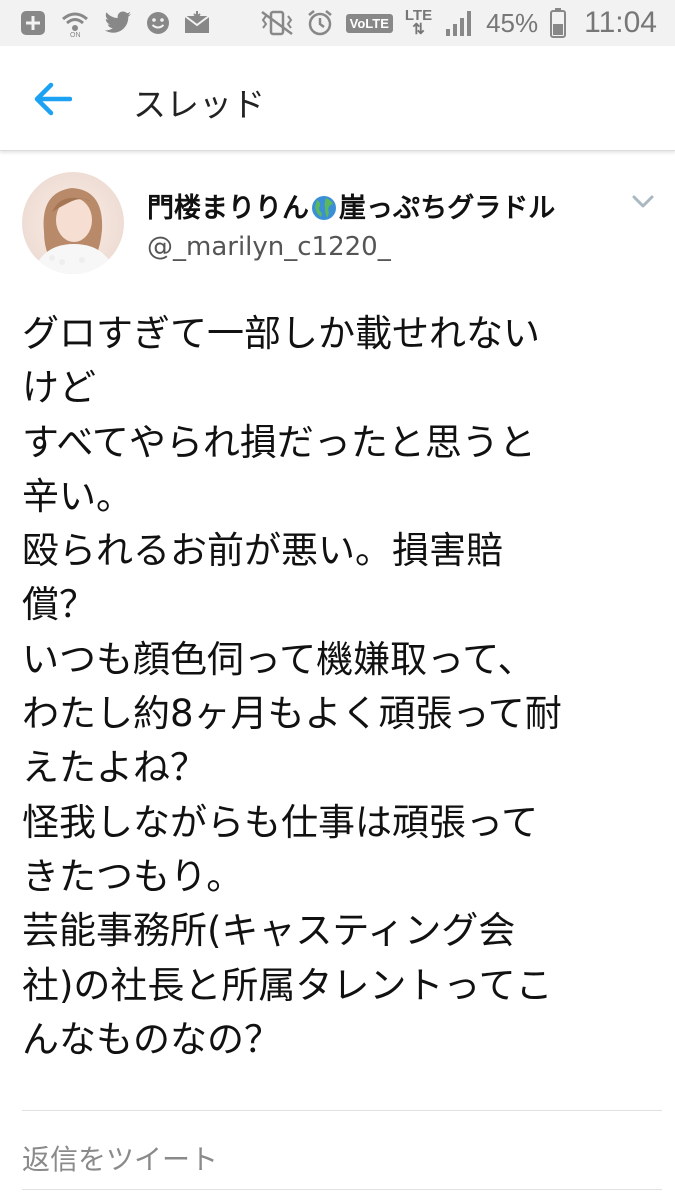  What do you see at coordinates (269, 247) in the screenshot?
I see `author-handle: @_marilyn_c1220_` at bounding box center [269, 247].